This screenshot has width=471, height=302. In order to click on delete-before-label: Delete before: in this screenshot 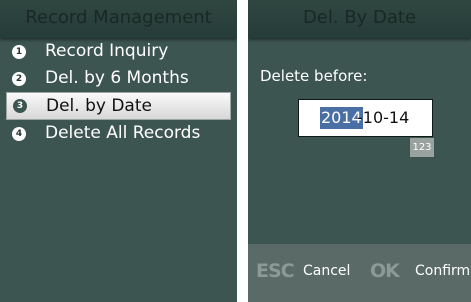, I will do `click(314, 76)`.